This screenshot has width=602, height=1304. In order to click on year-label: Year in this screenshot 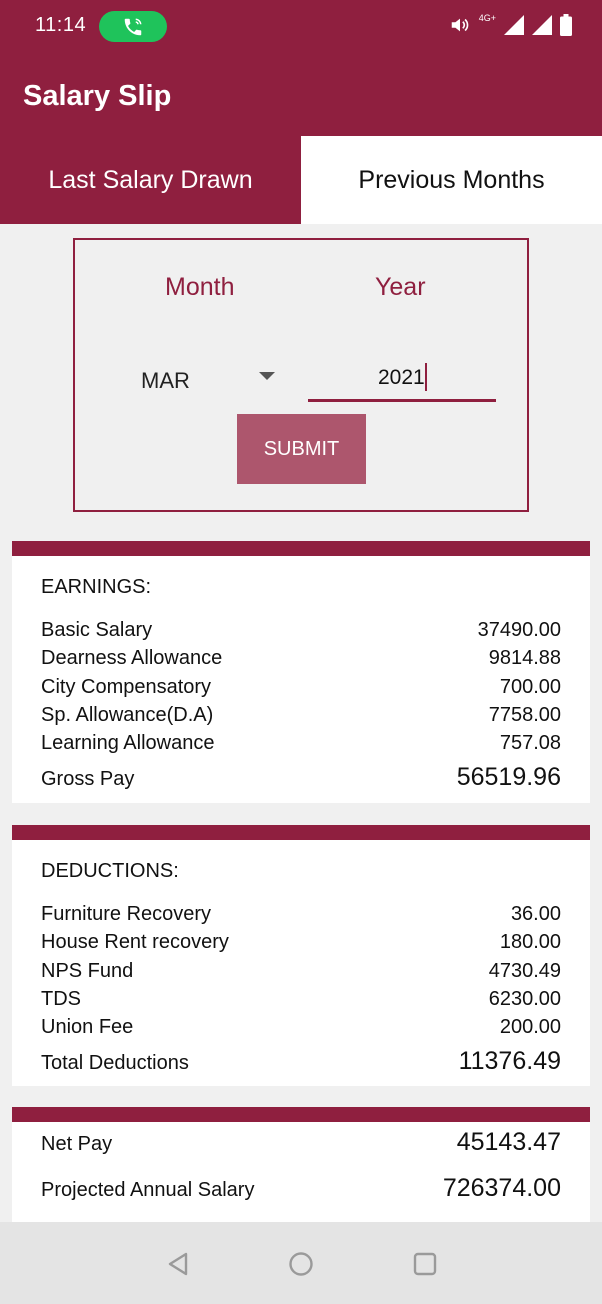, I will do `click(400, 287)`.